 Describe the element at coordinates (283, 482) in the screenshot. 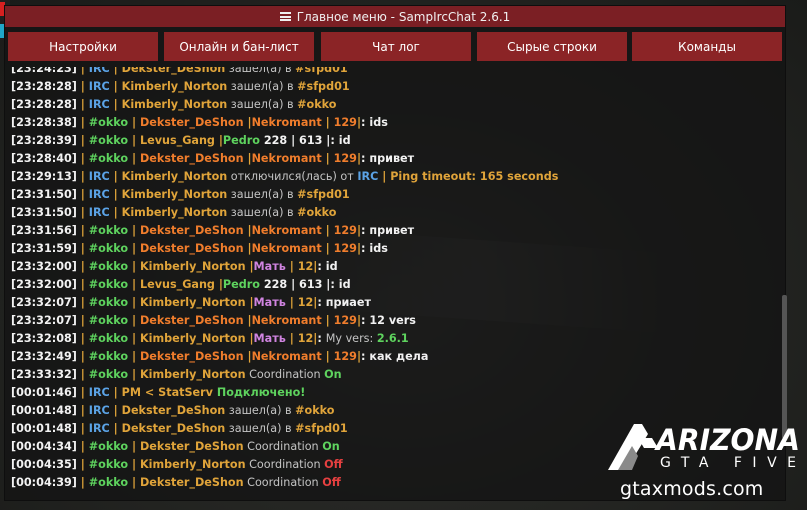

I see `log-segment: Coordination` at that location.